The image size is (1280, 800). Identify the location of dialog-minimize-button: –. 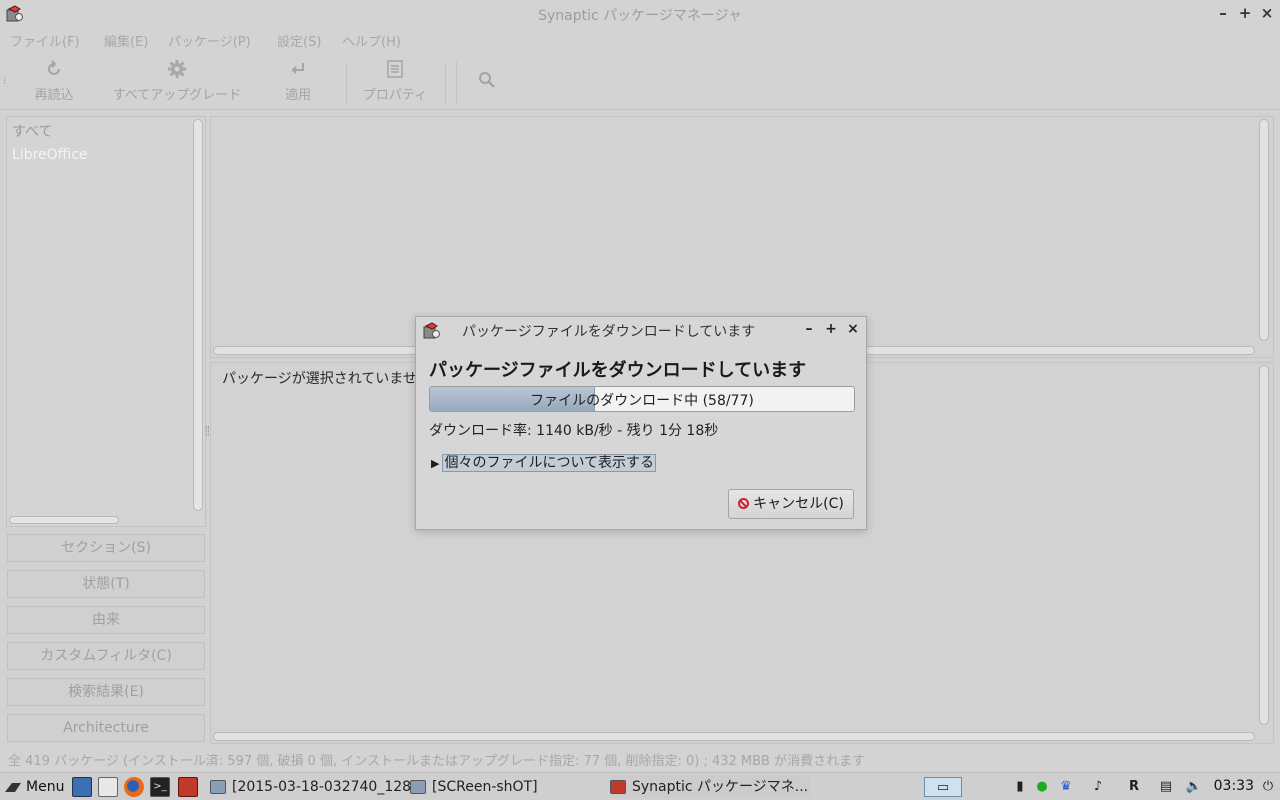
(809, 330).